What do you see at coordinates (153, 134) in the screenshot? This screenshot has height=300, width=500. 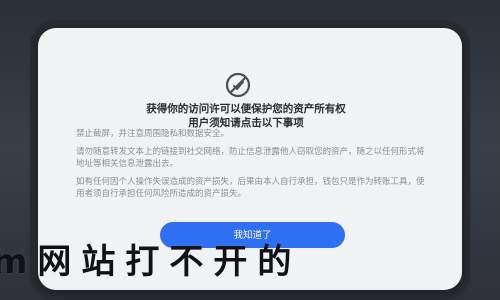 I see `dialog-paragraph-1: 禁止截屏，并注意周围隐私和数据安全。` at bounding box center [153, 134].